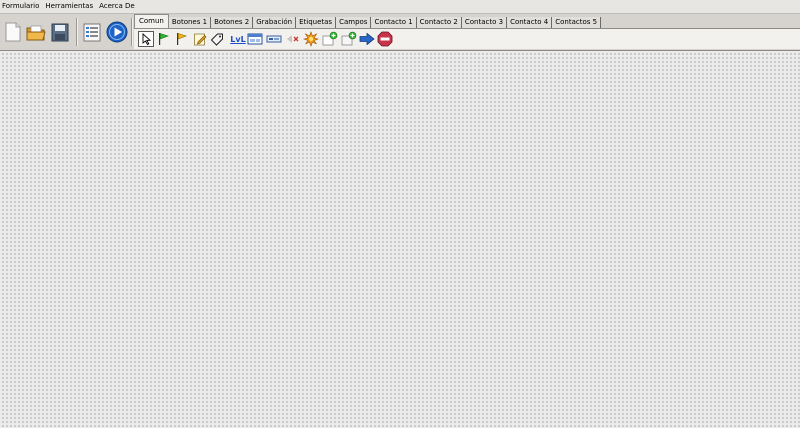 The height and width of the screenshot is (428, 800). Describe the element at coordinates (190, 22) in the screenshot. I see `tab-botones-1: Botones 1` at that location.